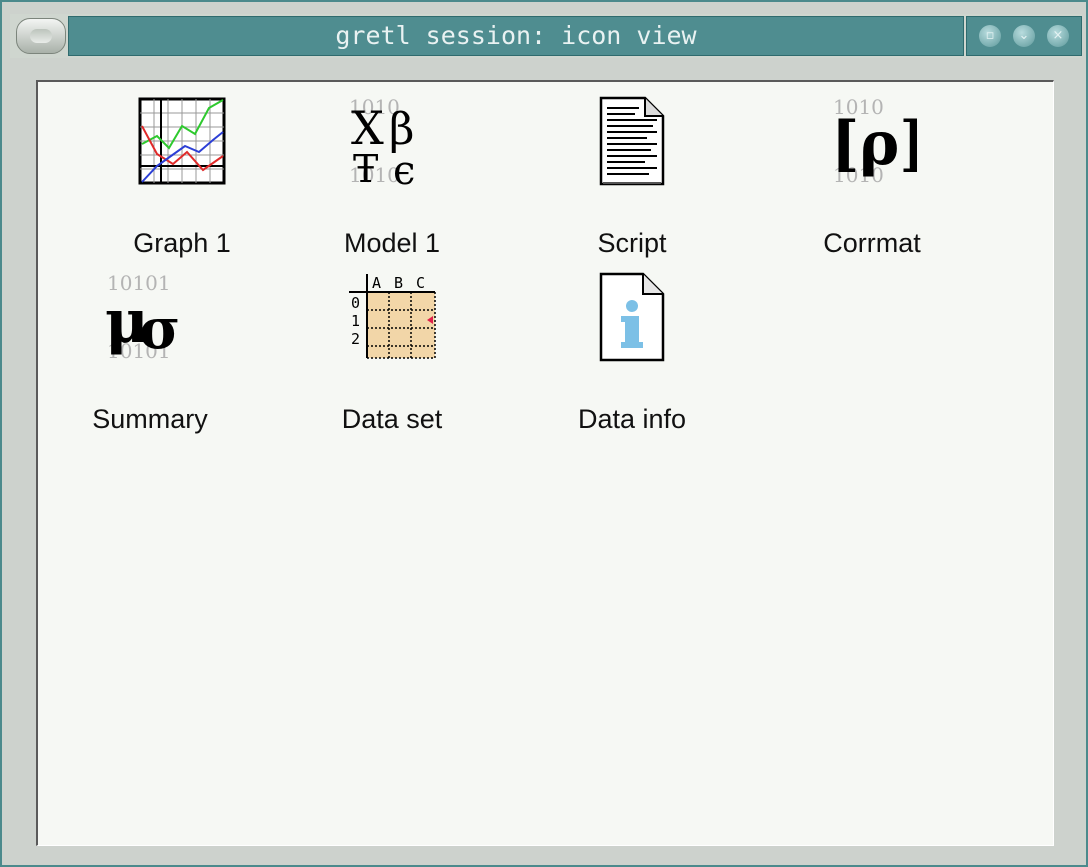 The image size is (1088, 867). I want to click on model-icon: 10101010 X β Ŧ є, so click(382, 141).